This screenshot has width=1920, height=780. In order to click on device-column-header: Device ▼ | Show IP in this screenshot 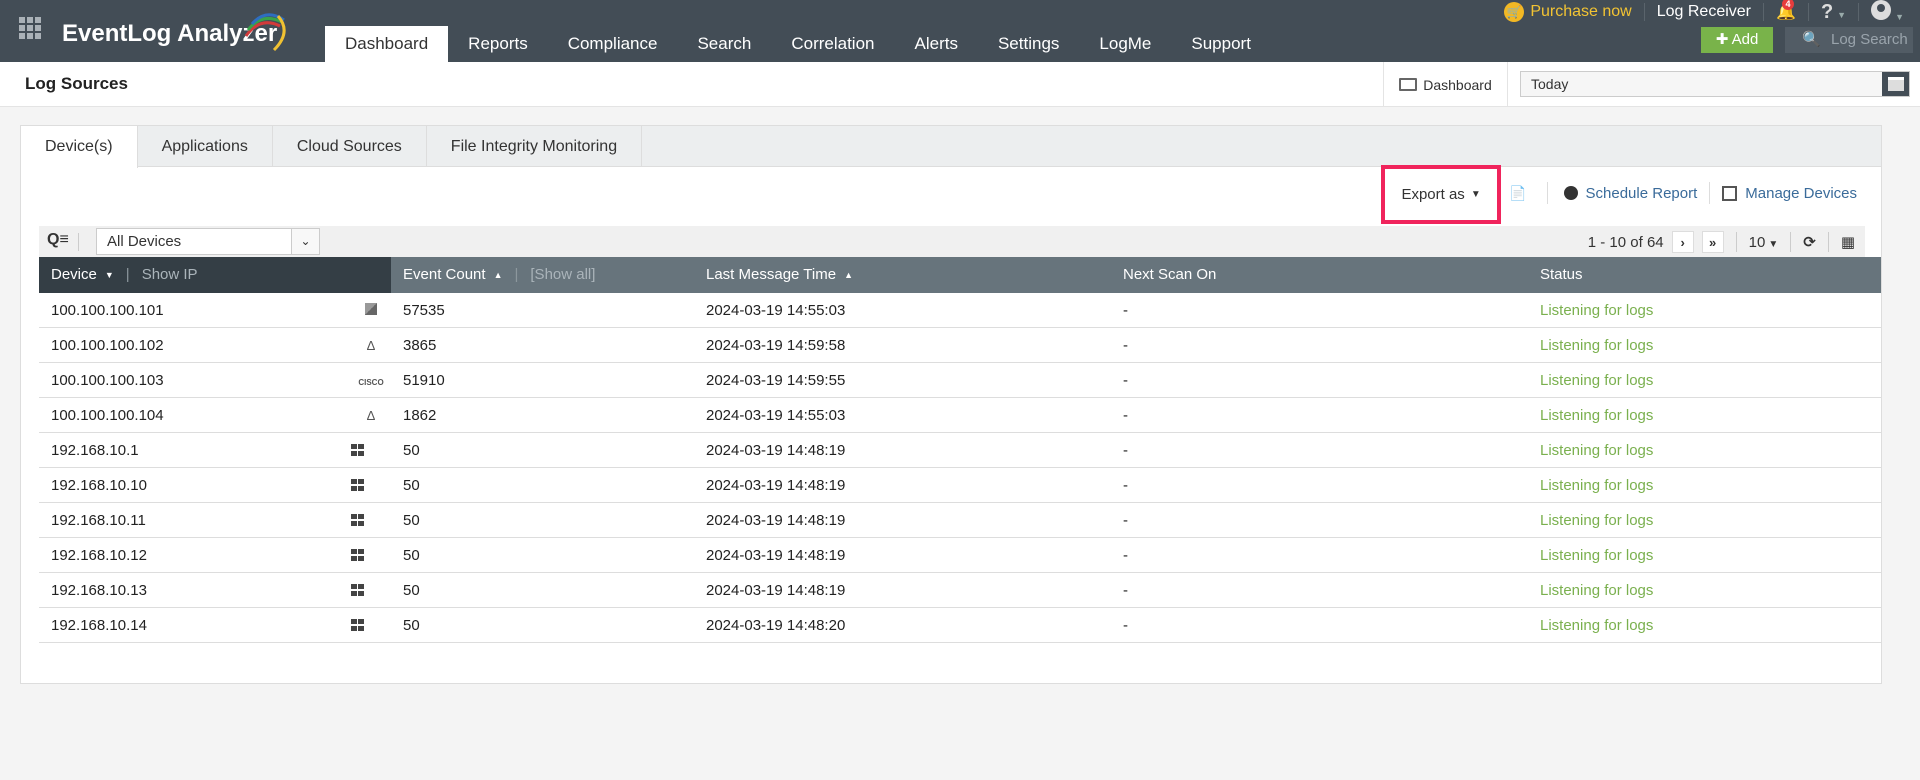, I will do `click(215, 275)`.